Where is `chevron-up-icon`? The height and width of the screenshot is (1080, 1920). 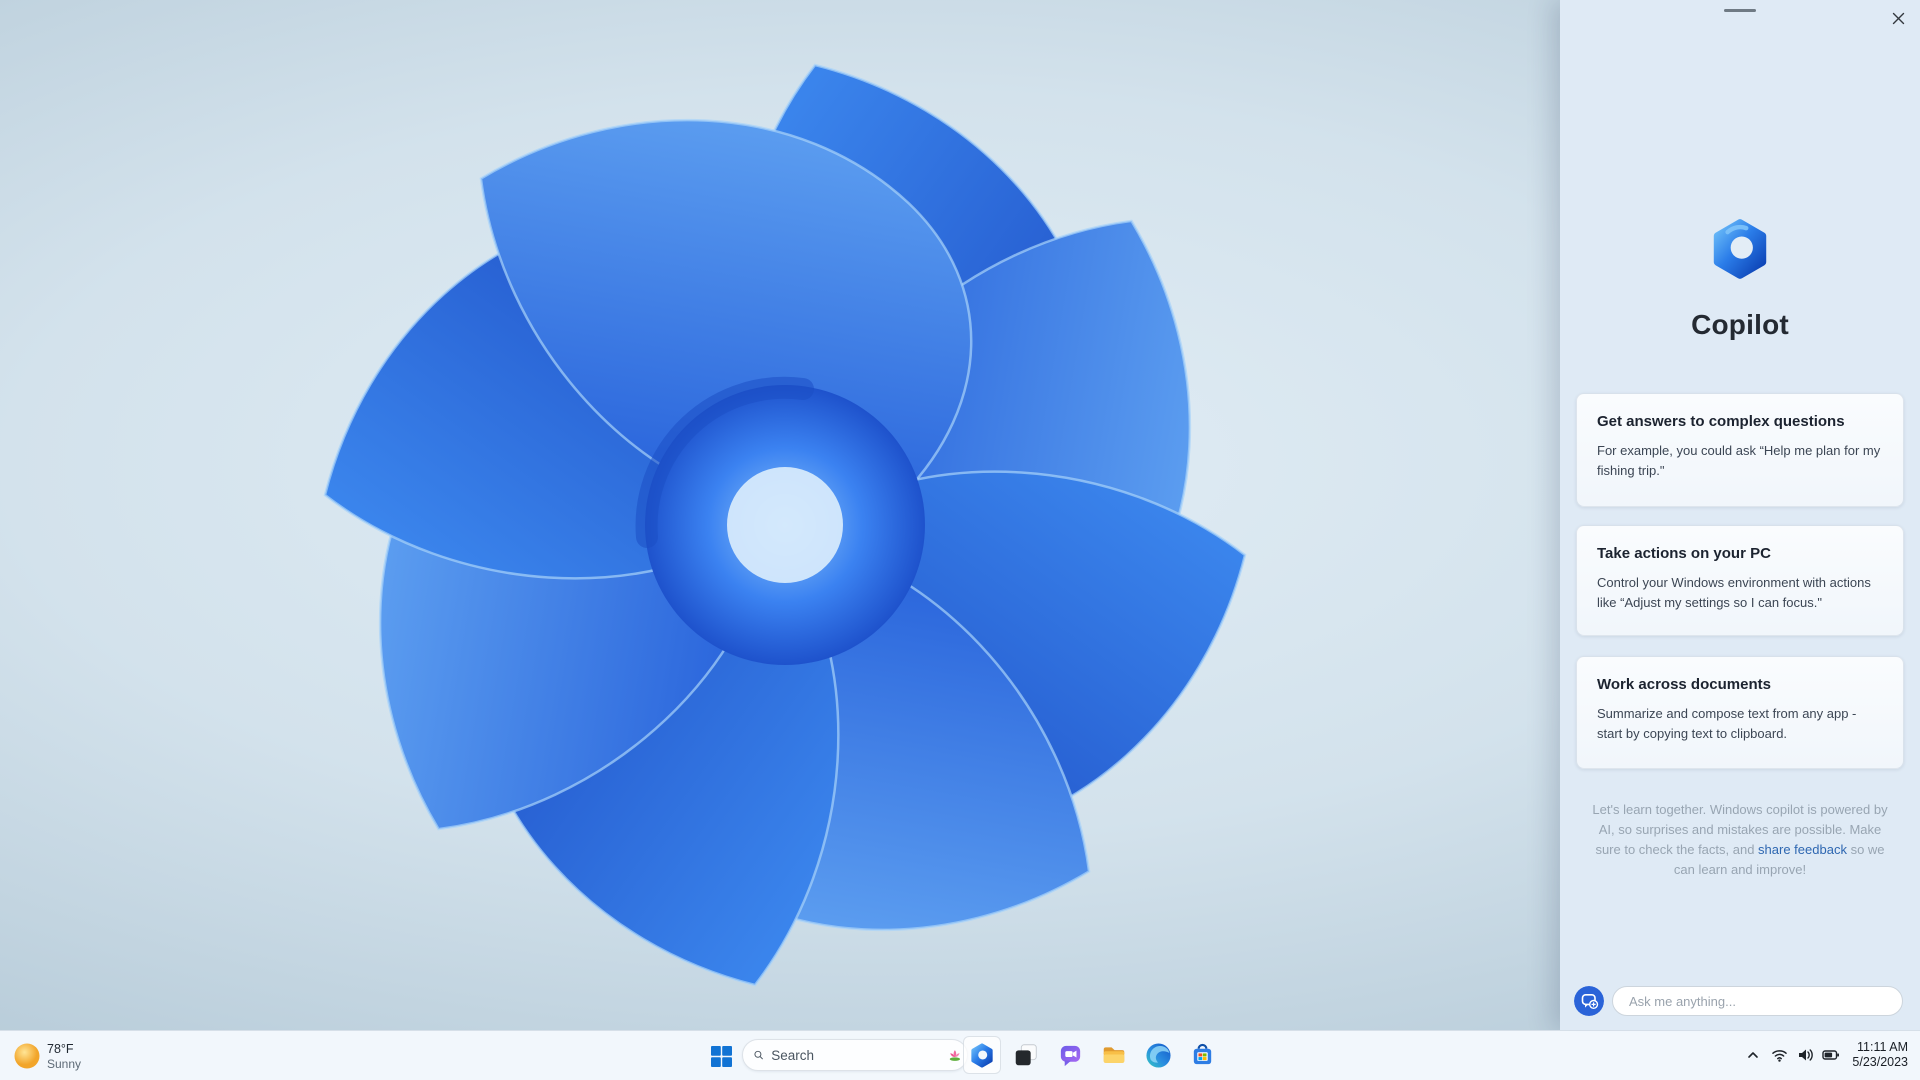 chevron-up-icon is located at coordinates (1753, 1055).